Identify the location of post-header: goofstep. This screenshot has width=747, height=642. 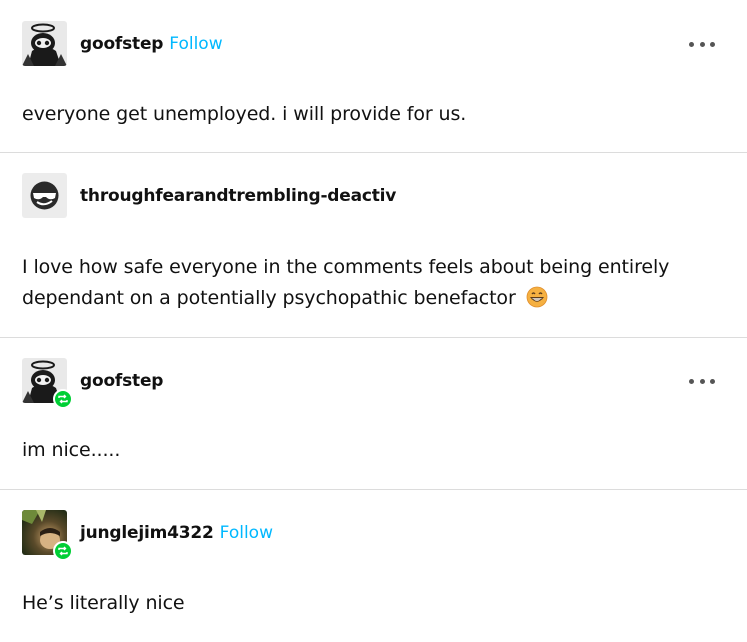
(92, 383).